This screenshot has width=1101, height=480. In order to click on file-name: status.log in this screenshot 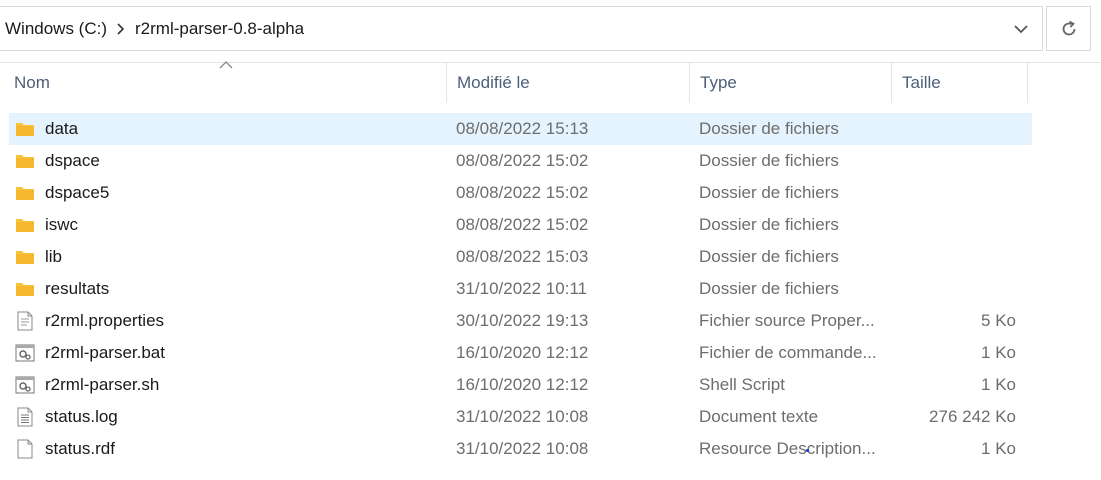, I will do `click(81, 416)`.